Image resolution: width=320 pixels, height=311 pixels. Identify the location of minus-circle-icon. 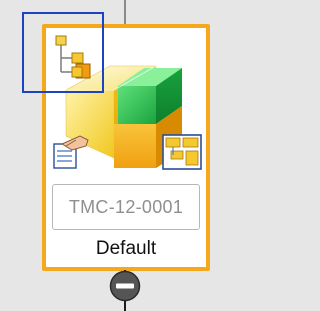
(125, 286).